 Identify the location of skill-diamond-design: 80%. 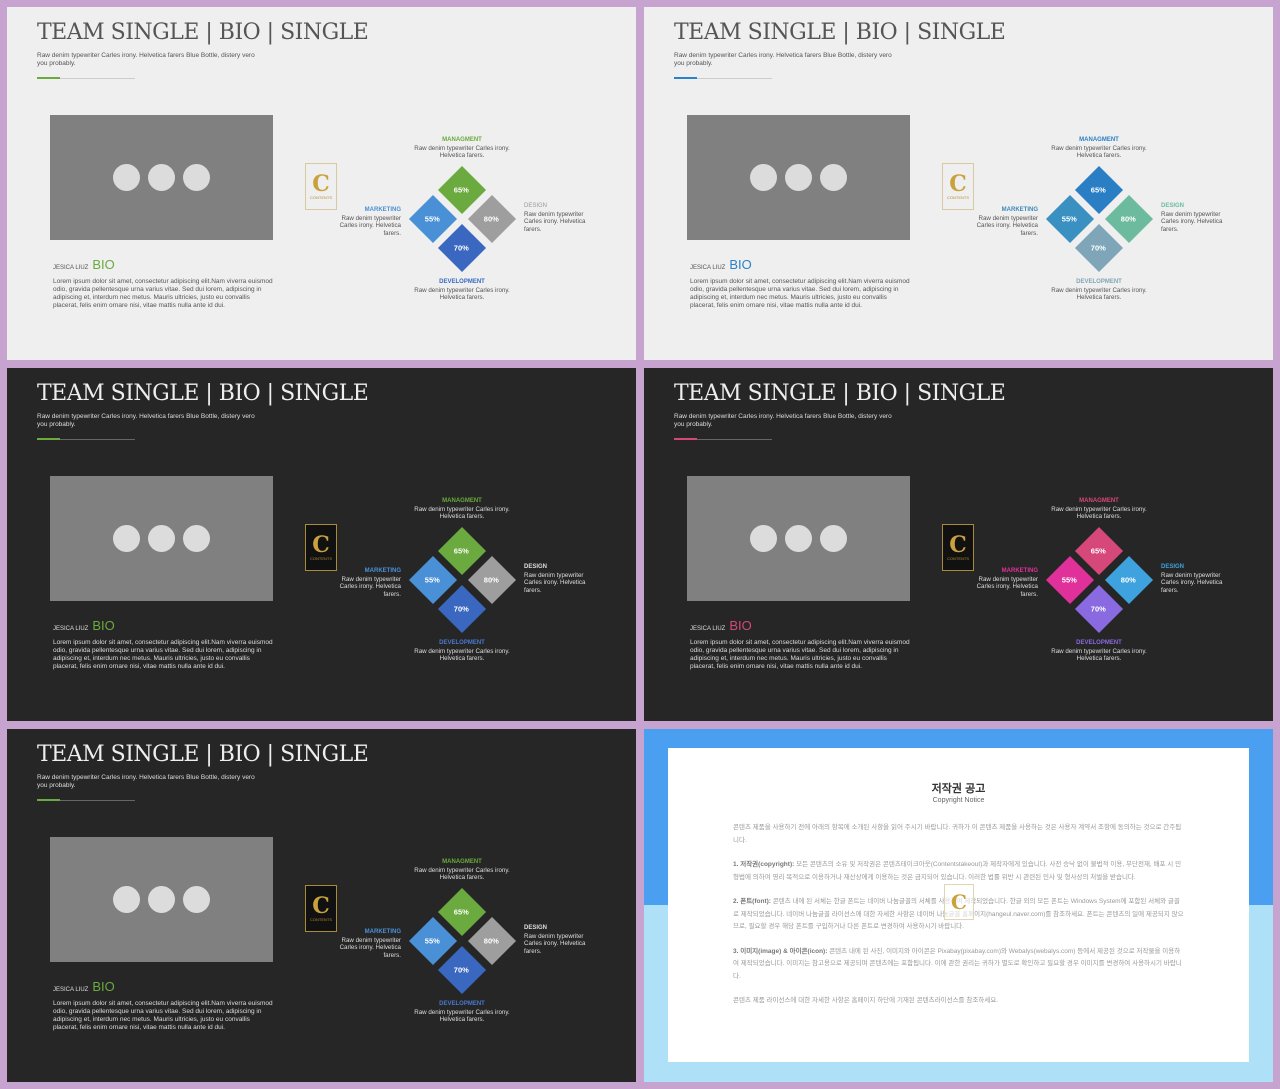
(492, 580).